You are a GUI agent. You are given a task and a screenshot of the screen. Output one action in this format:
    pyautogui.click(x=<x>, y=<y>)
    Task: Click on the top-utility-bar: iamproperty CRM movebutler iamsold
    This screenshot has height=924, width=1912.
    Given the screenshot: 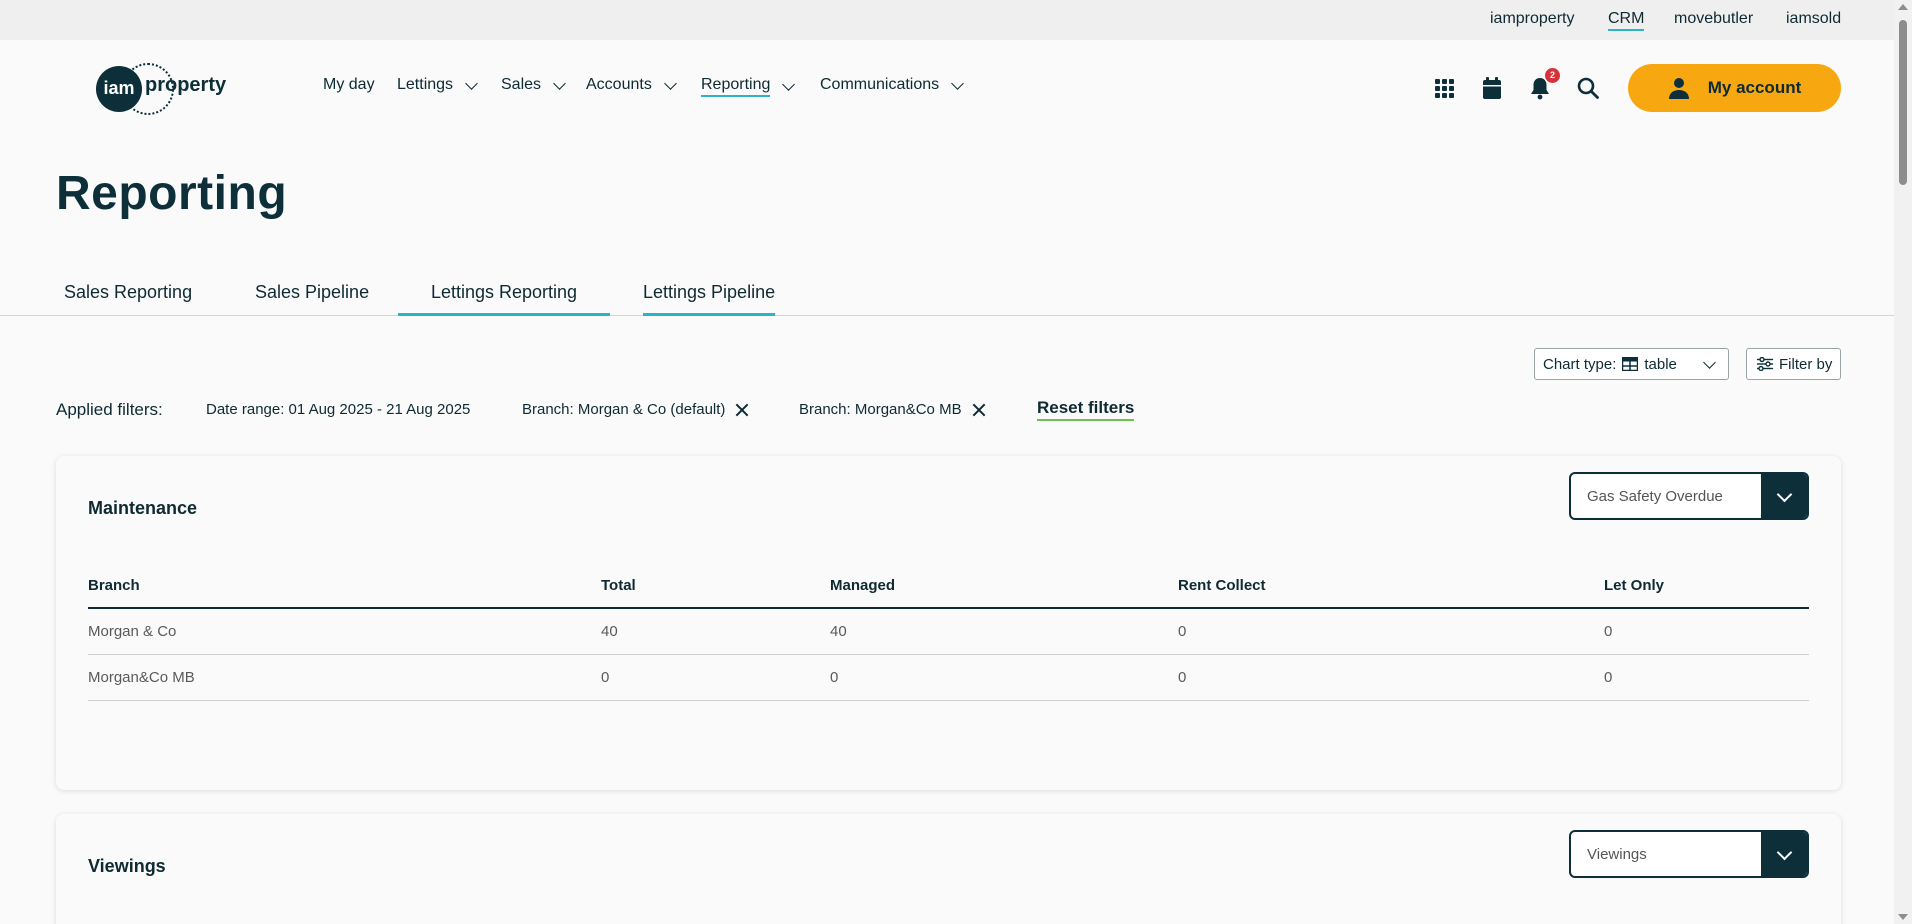 What is the action you would take?
    pyautogui.click(x=947, y=20)
    